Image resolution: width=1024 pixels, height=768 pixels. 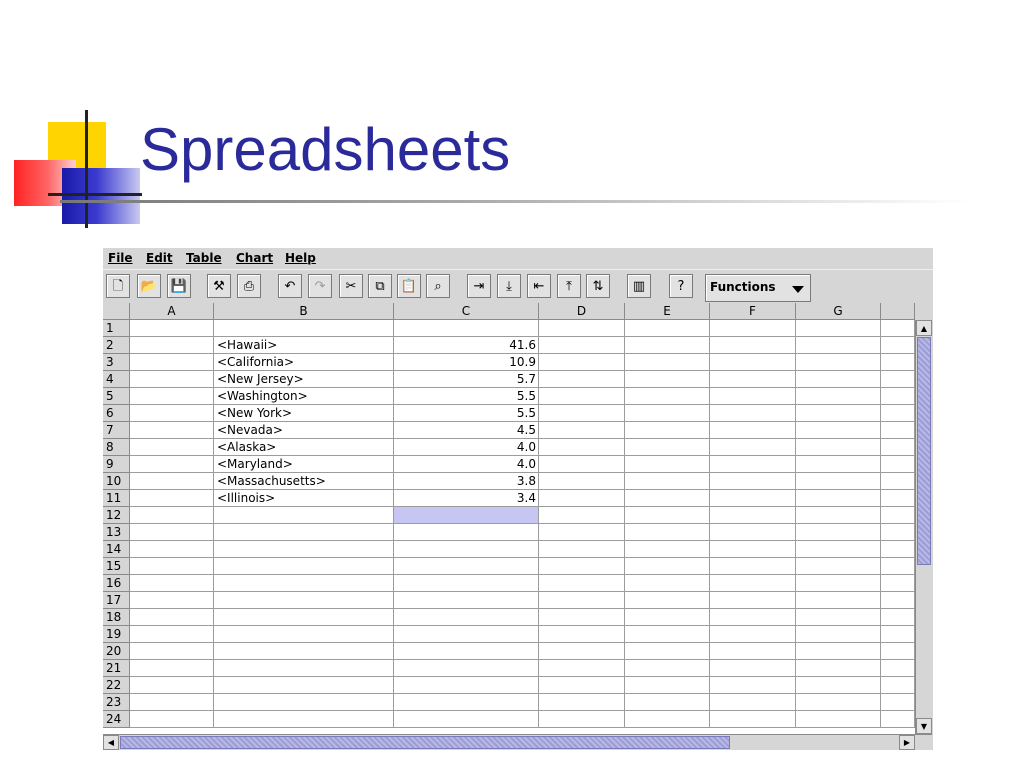 What do you see at coordinates (466, 481) in the screenshot?
I see `cell-c10: 3.8` at bounding box center [466, 481].